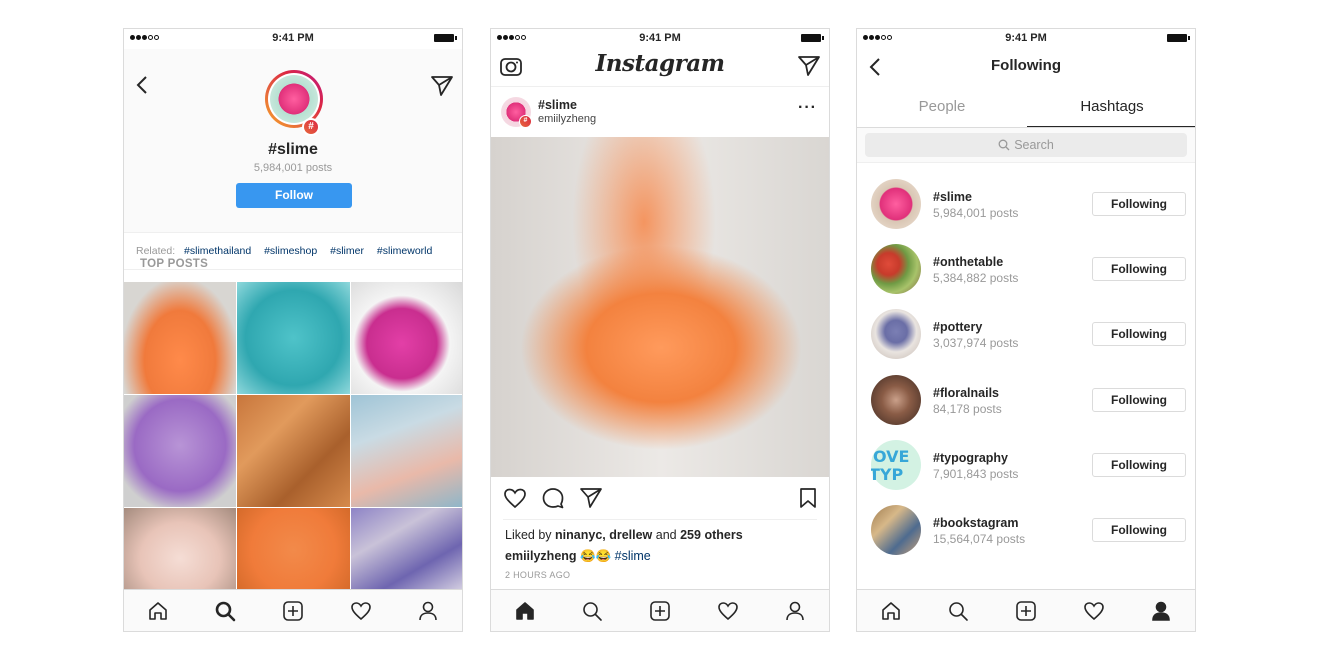  I want to click on list-item: #floralnails 84,178 posts Following, so click(1026, 402).